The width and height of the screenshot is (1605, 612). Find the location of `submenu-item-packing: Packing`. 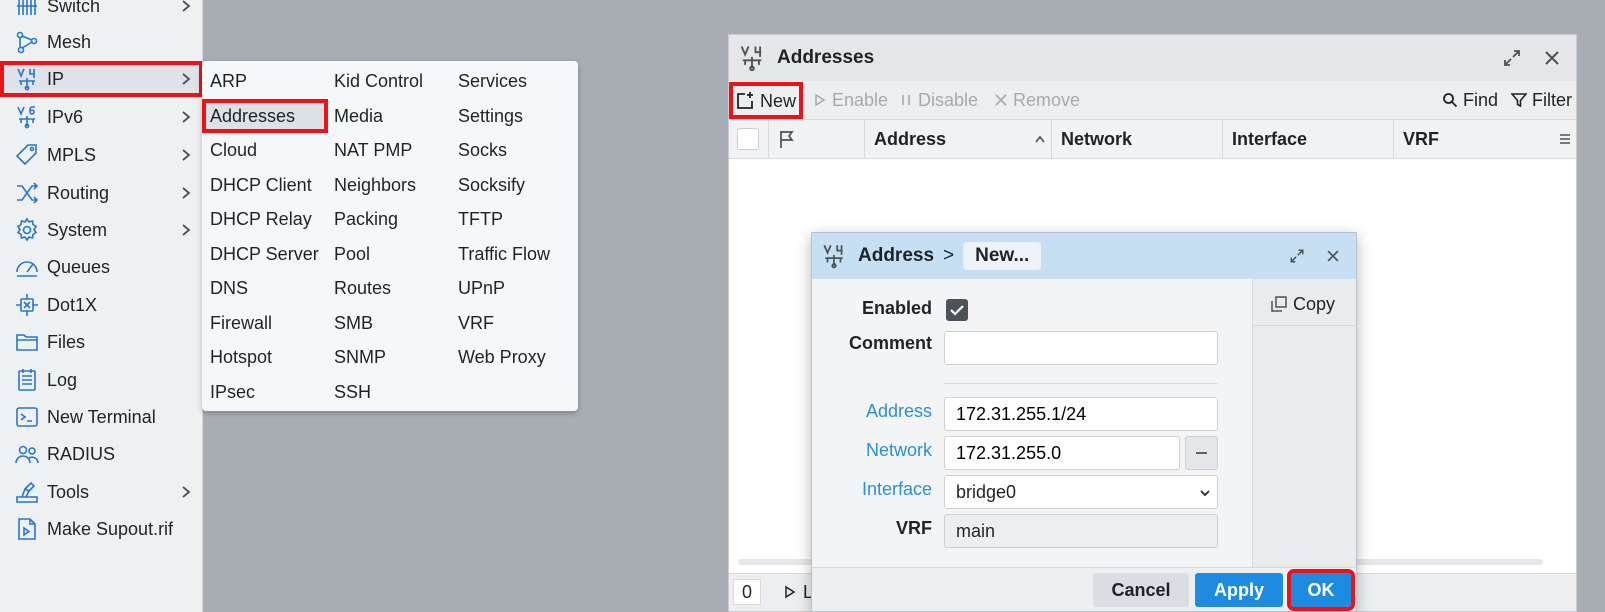

submenu-item-packing: Packing is located at coordinates (362, 219).